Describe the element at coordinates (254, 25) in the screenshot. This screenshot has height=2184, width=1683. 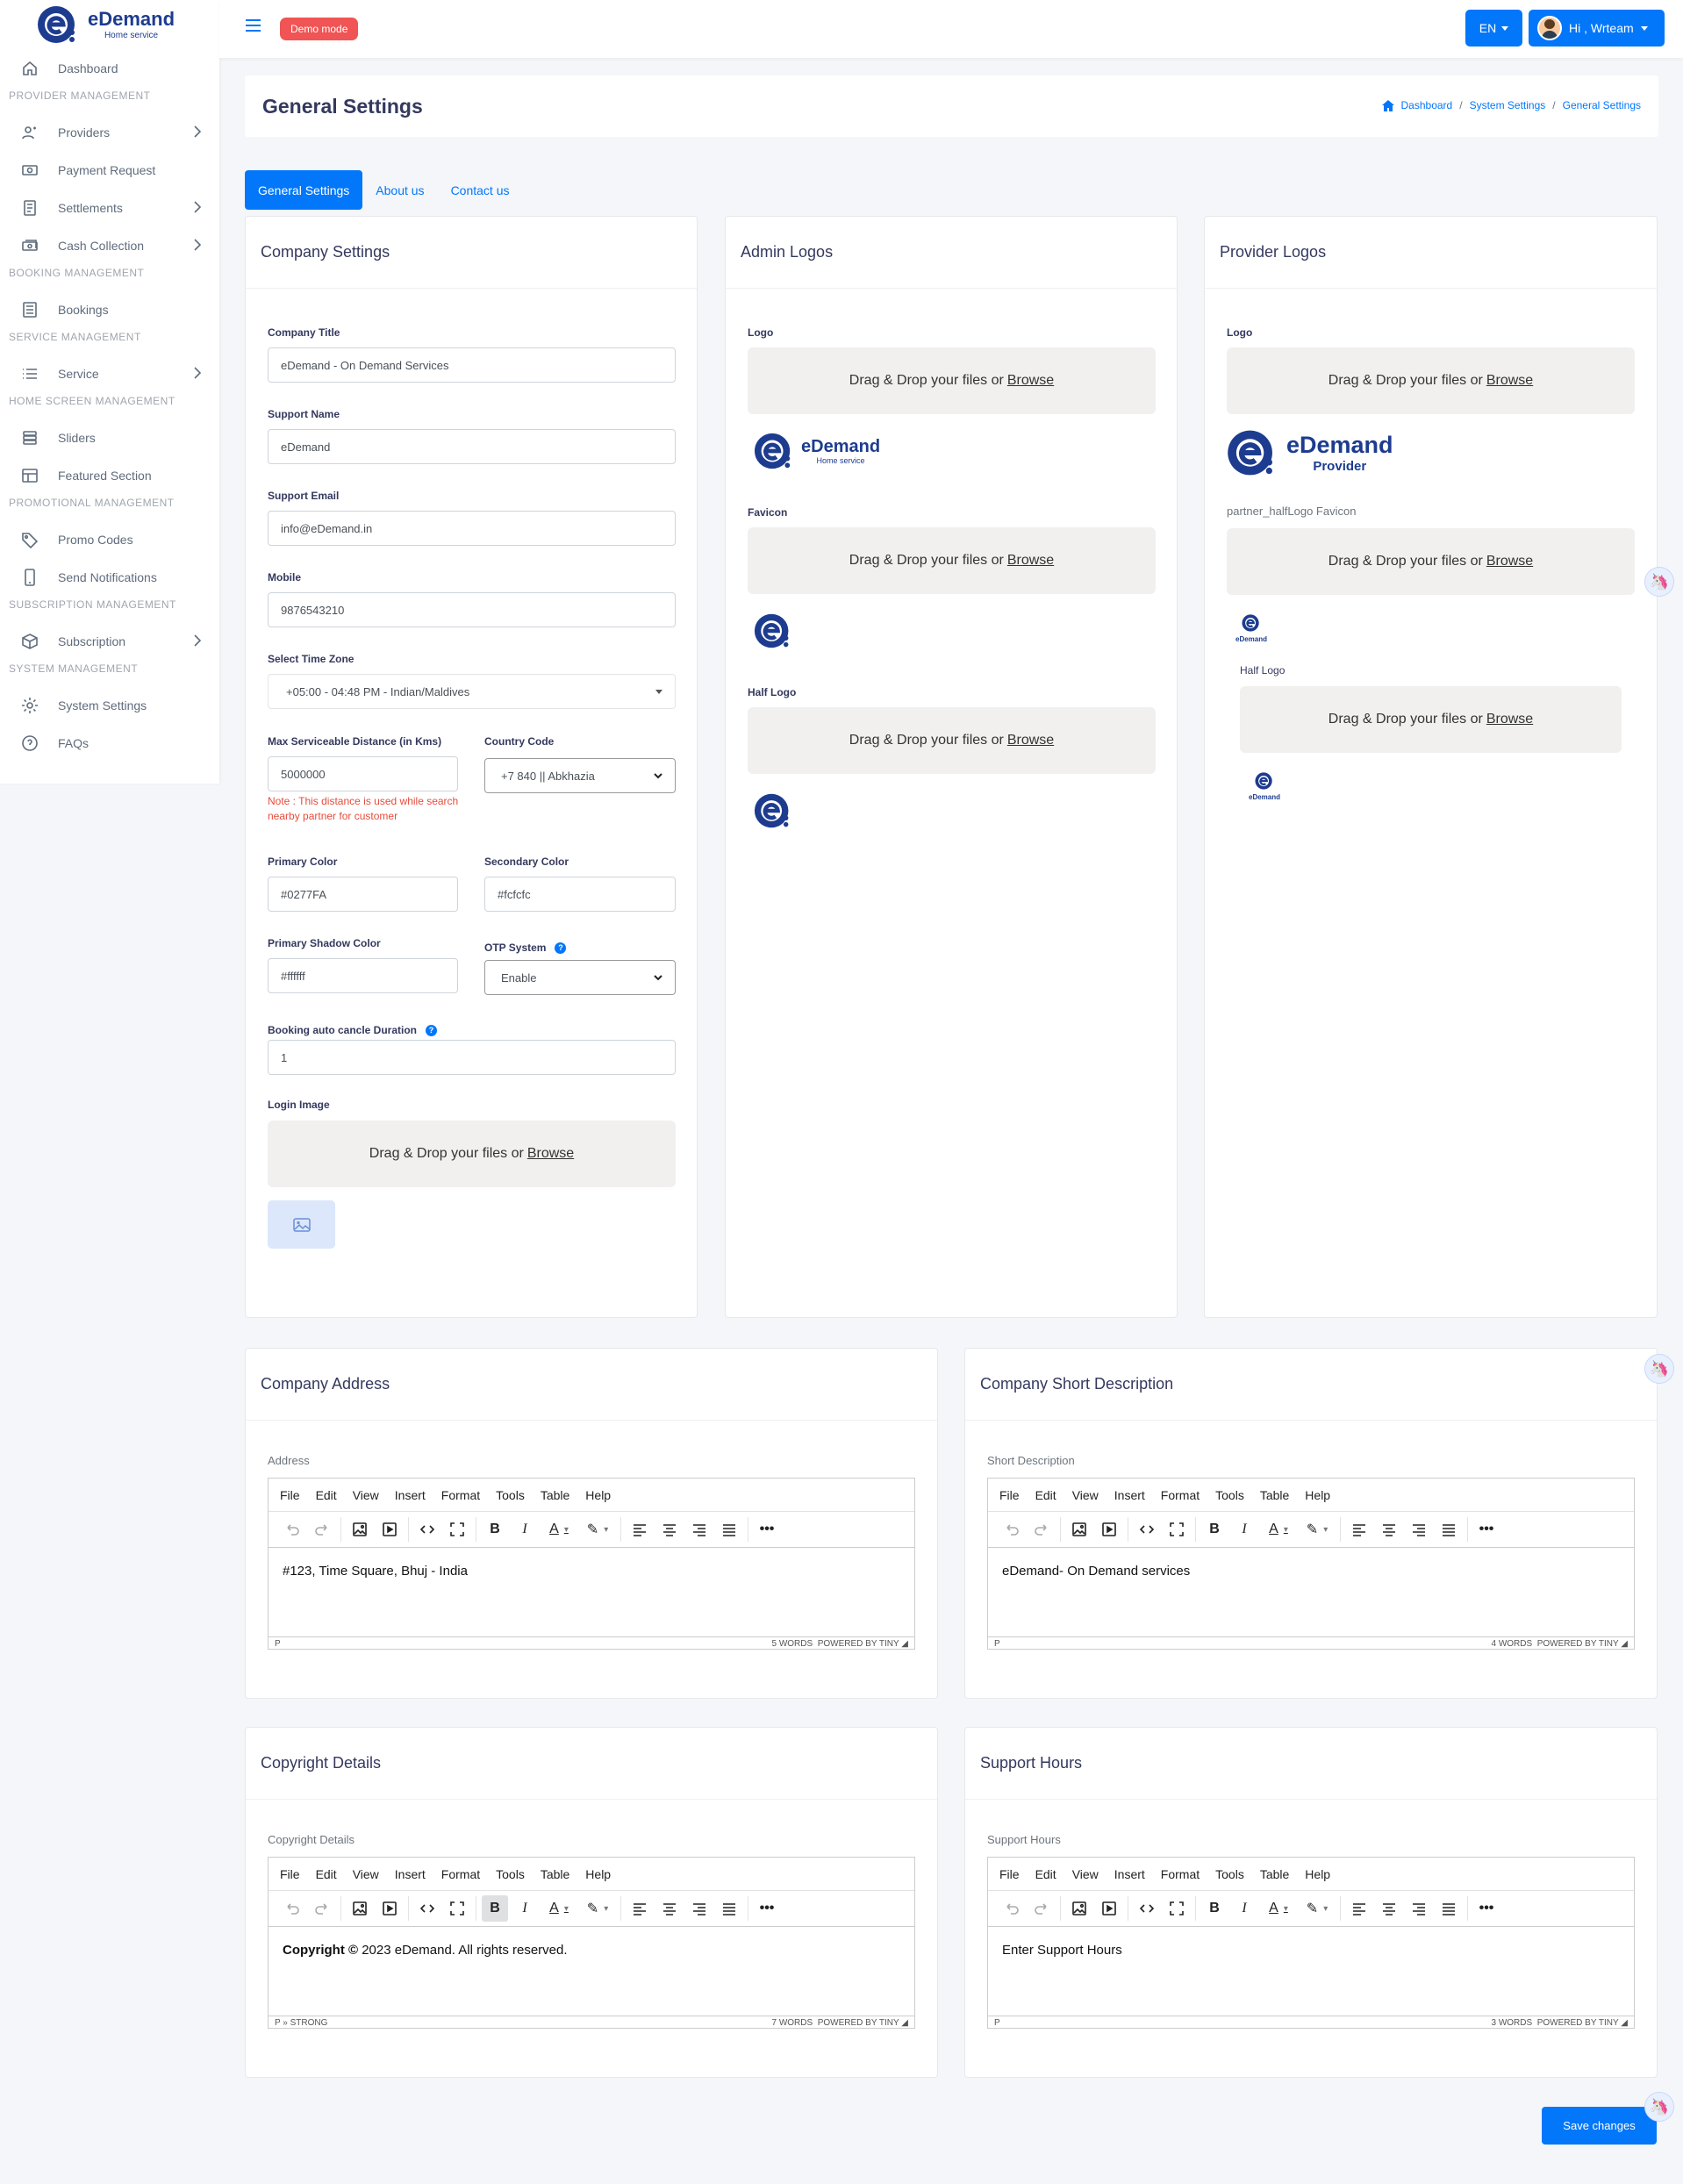
I see `menu-toggle-icon` at that location.